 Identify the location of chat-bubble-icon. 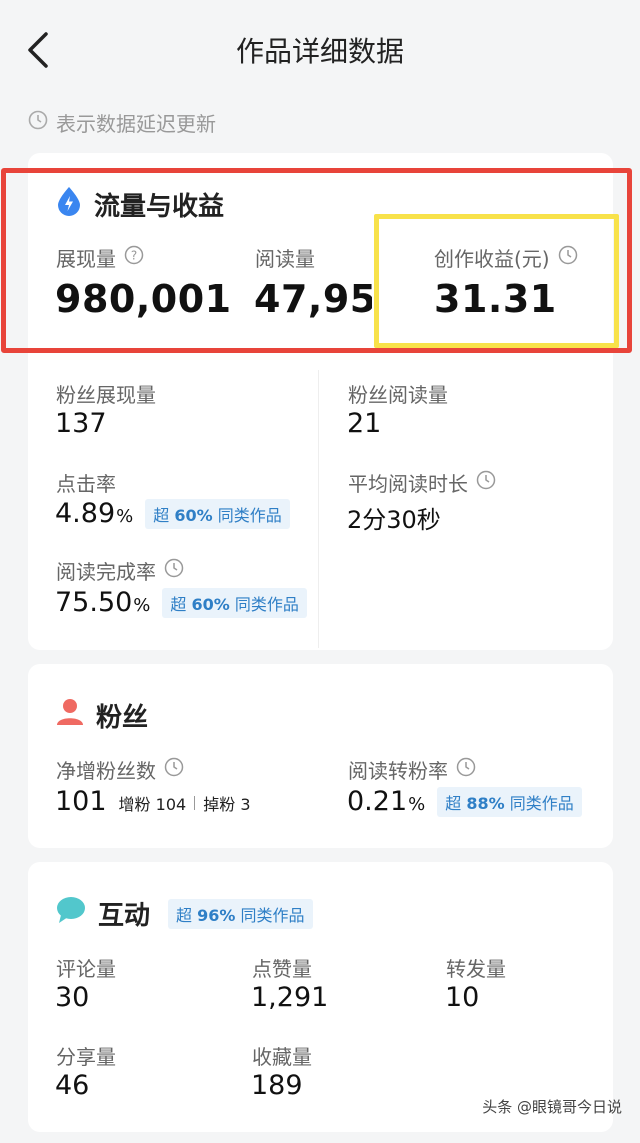
(71, 913).